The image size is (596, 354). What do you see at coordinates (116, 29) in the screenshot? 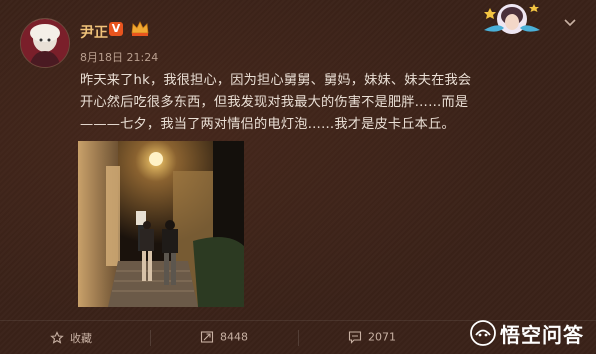
I see `verified-badge: V` at bounding box center [116, 29].